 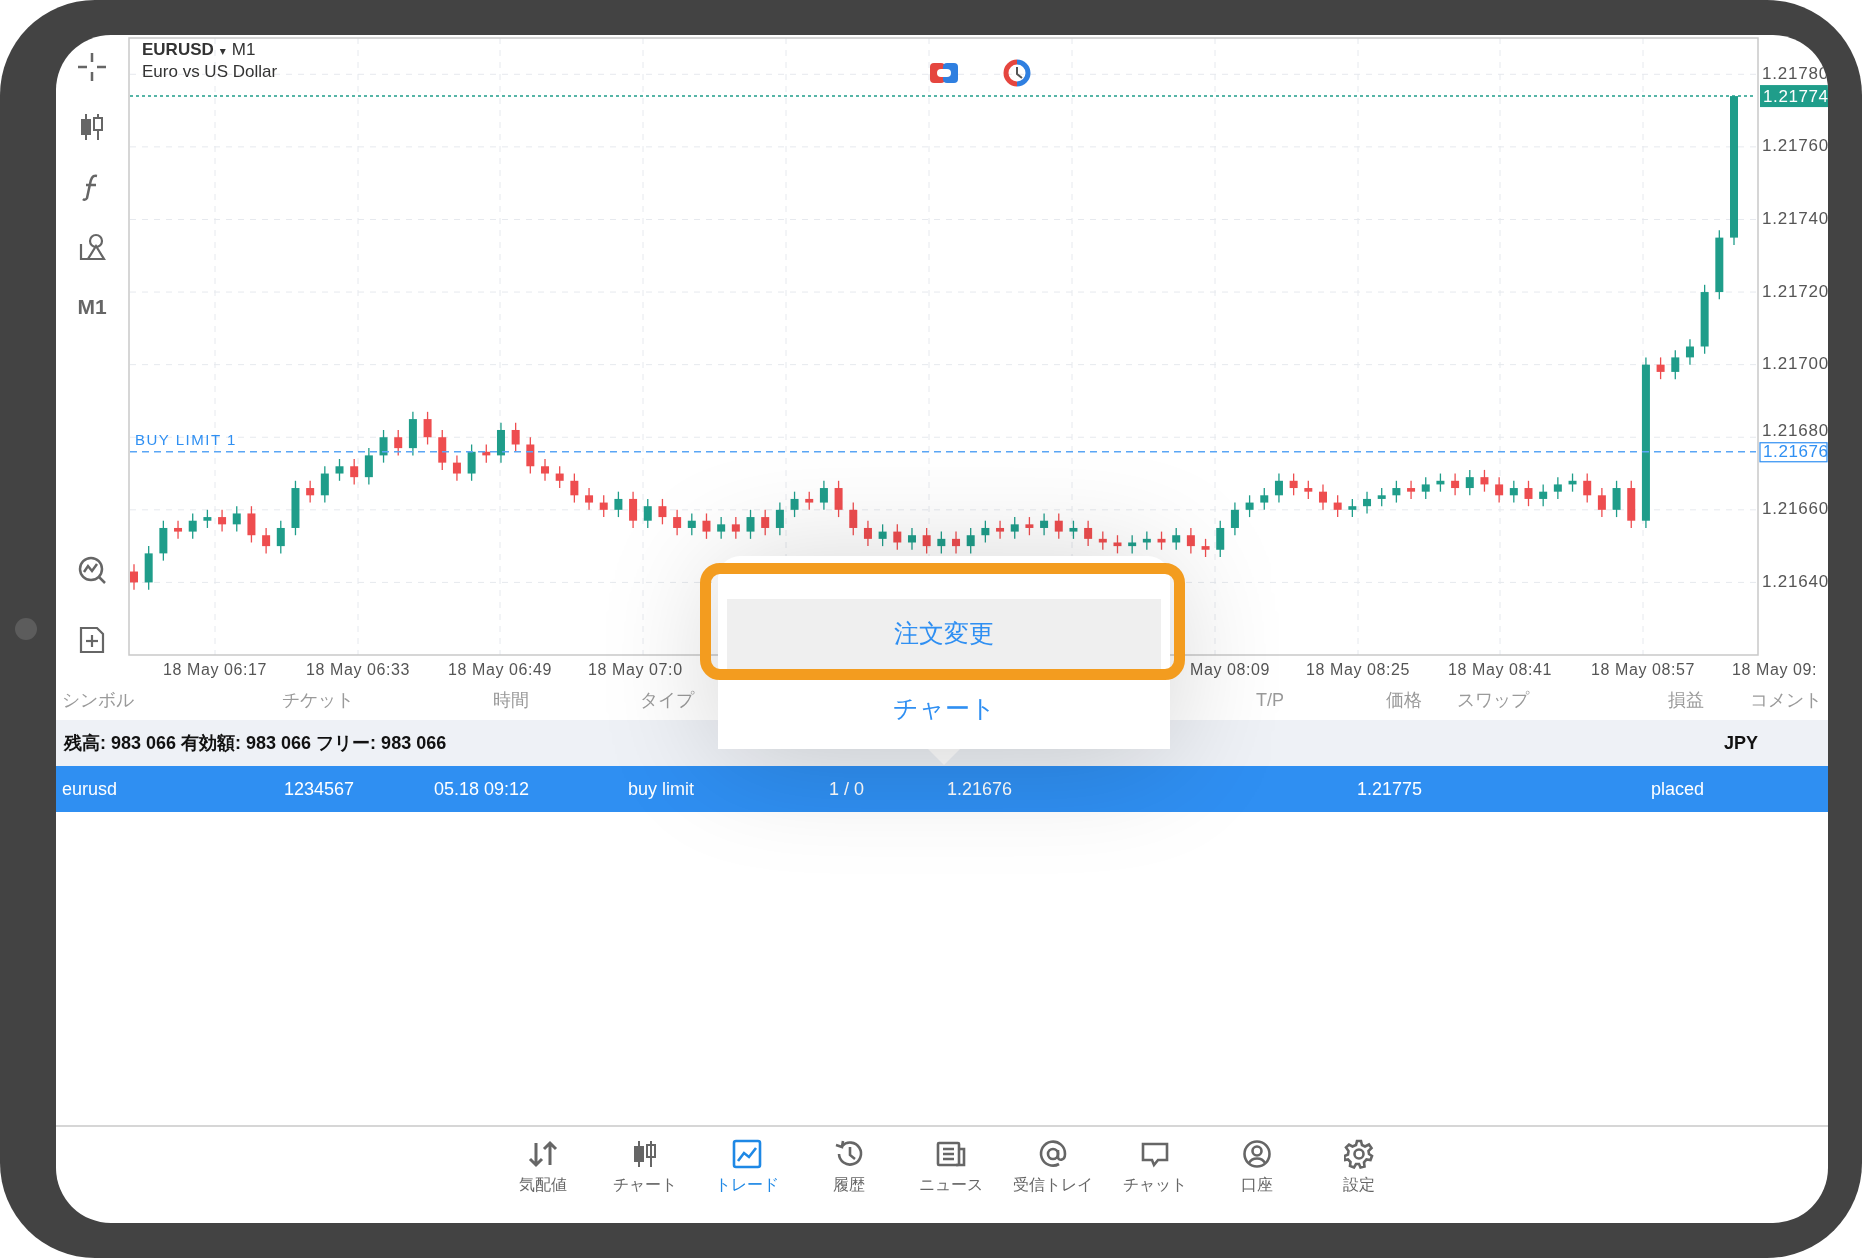 What do you see at coordinates (1795, 364) in the screenshot?
I see `price-axis-label: 1.21700` at bounding box center [1795, 364].